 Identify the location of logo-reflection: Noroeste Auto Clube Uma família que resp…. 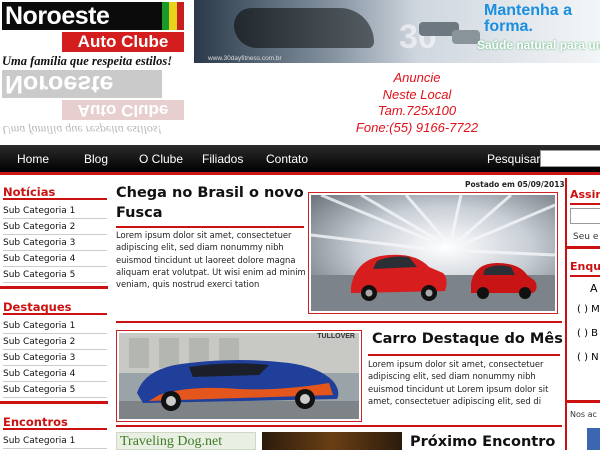
(95, 105).